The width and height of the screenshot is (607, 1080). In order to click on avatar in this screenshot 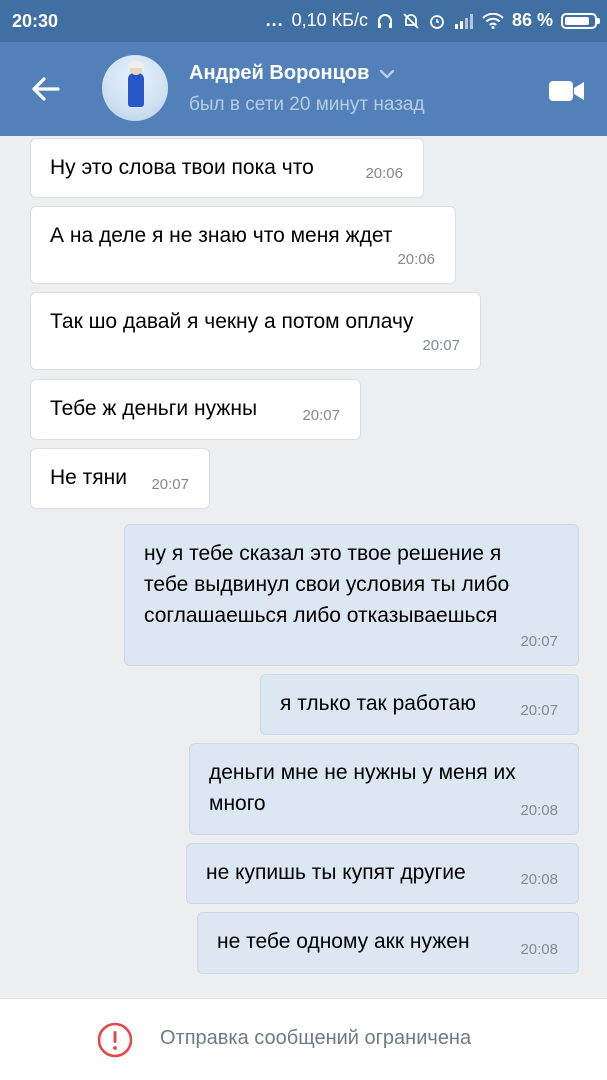, I will do `click(135, 88)`.